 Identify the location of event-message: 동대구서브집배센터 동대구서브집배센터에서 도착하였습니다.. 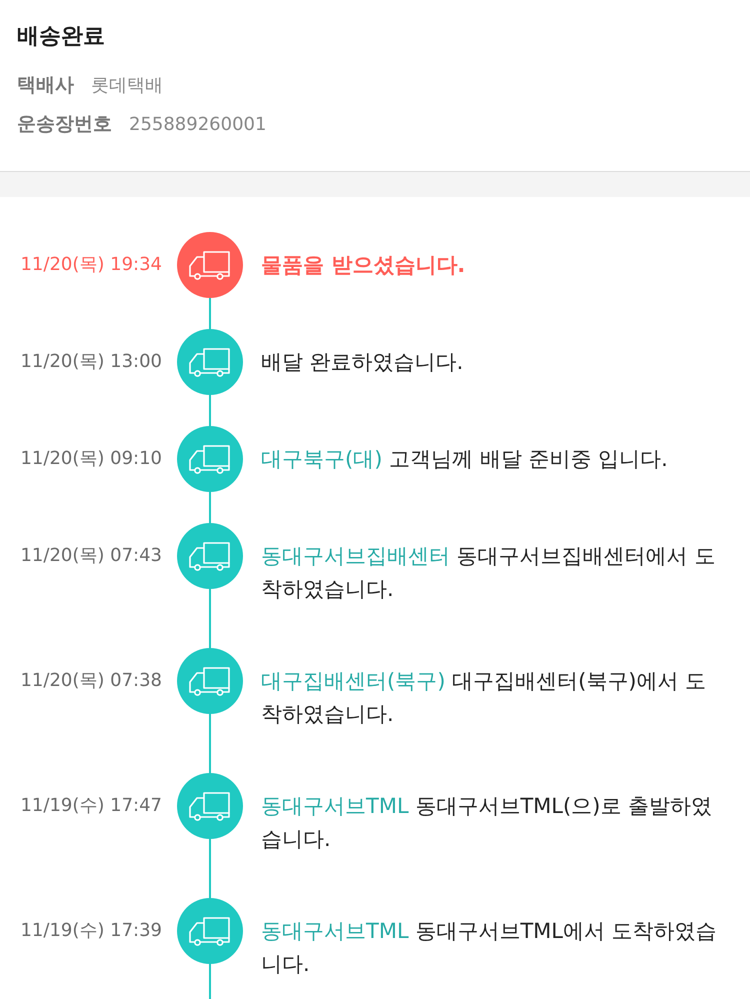
(488, 573).